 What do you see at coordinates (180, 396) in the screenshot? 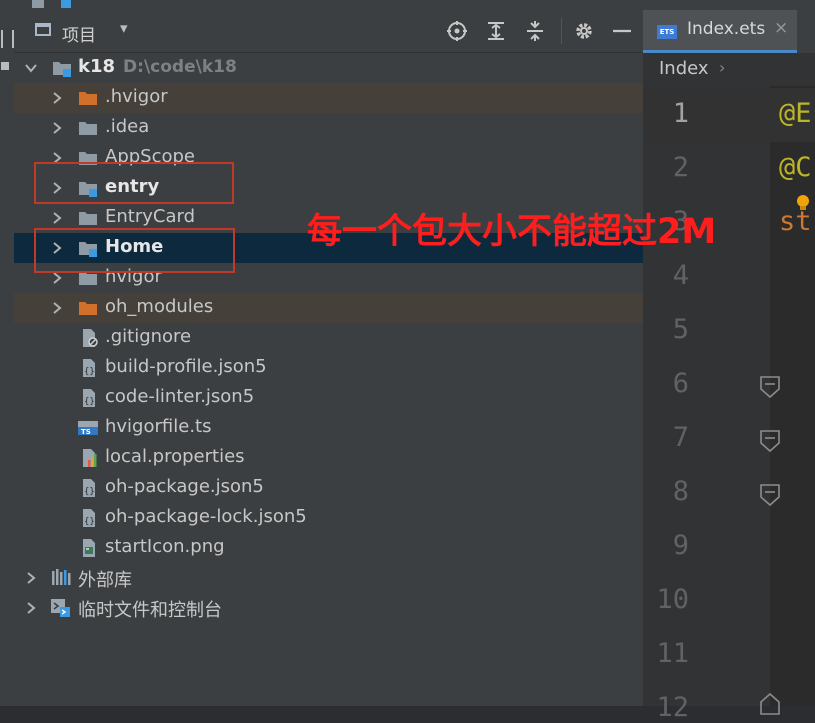
I see `tree-item-label: code-linter.json5` at bounding box center [180, 396].